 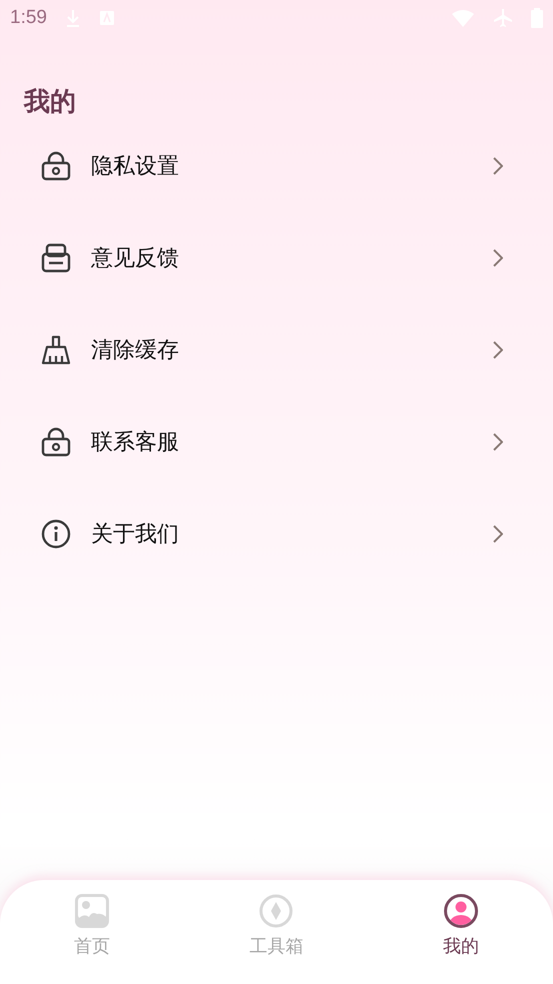 What do you see at coordinates (56, 350) in the screenshot?
I see `broom-icon` at bounding box center [56, 350].